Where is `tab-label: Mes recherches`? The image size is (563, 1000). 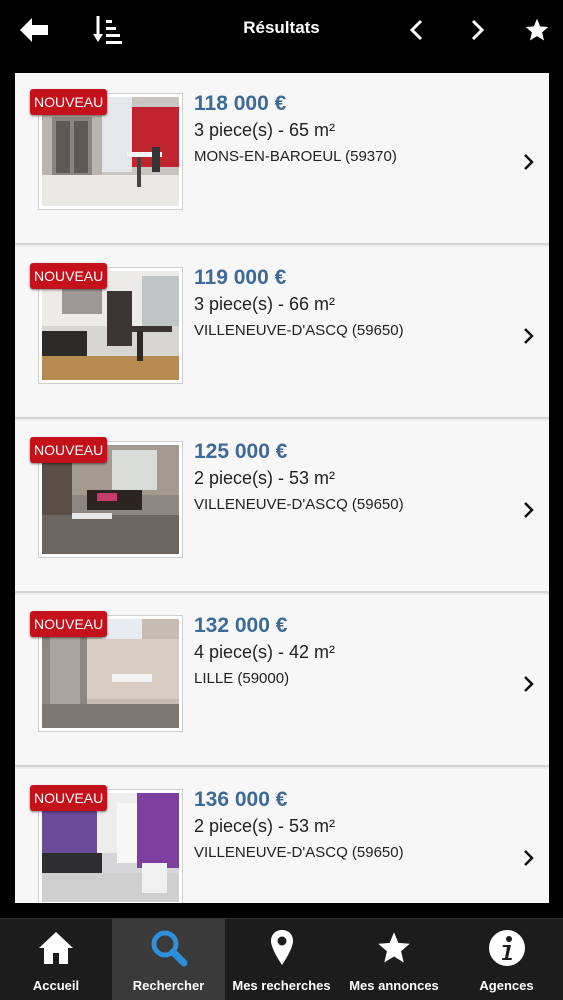 tab-label: Mes recherches is located at coordinates (281, 985).